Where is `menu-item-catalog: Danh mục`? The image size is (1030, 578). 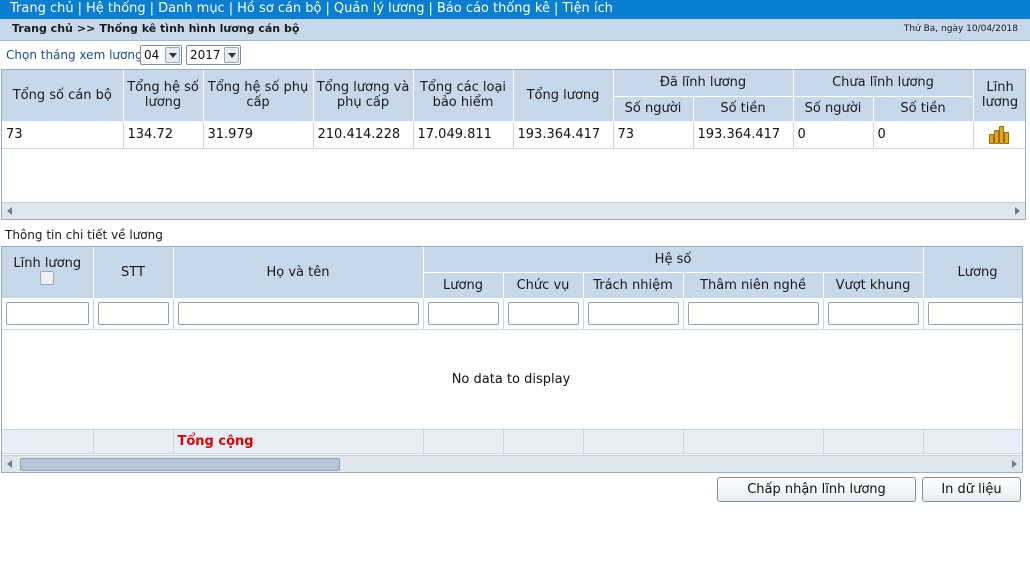
menu-item-catalog: Danh mục is located at coordinates (191, 8).